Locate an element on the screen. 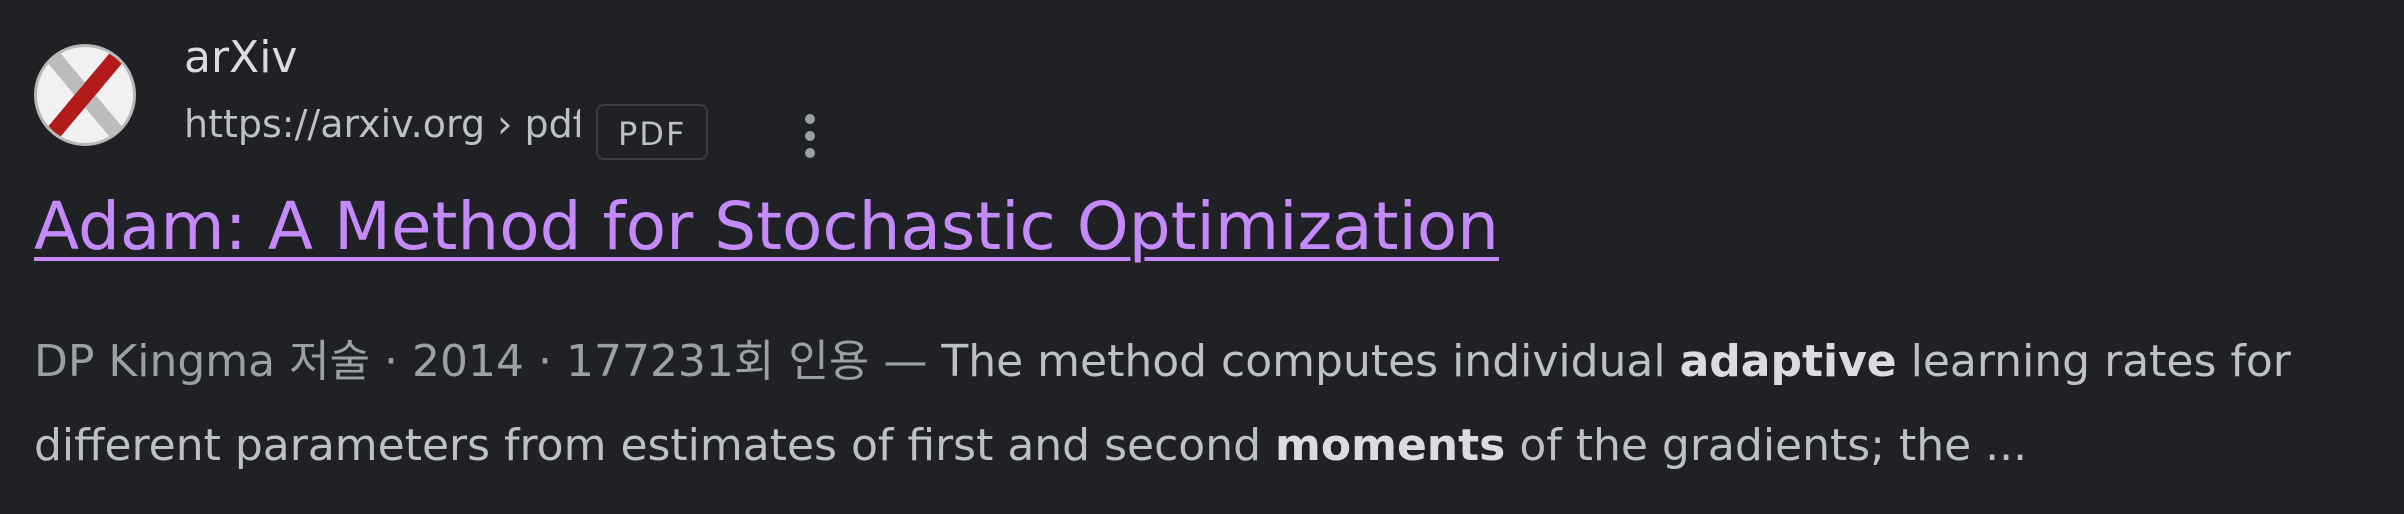 This screenshot has width=2404, height=514. more-vert-icon is located at coordinates (810, 136).